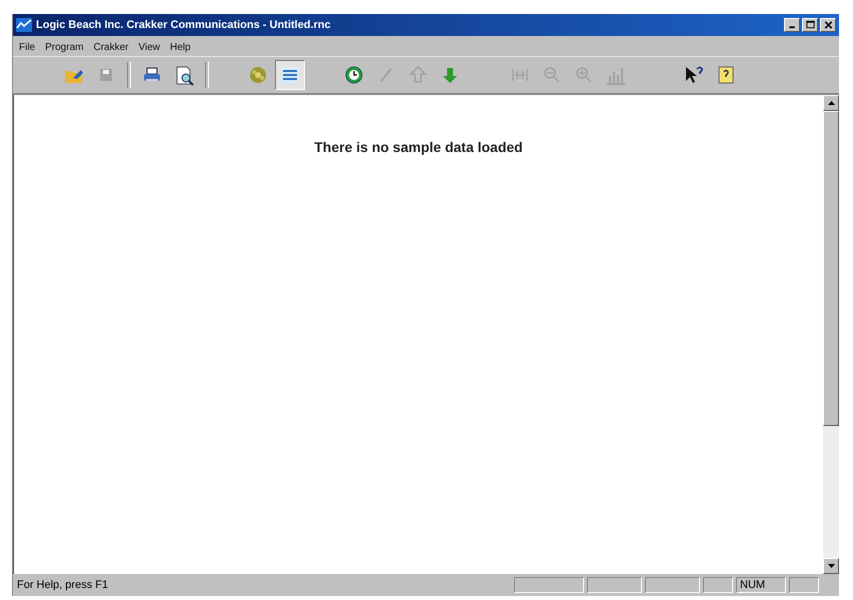 This screenshot has height=600, width=853. Describe the element at coordinates (418, 147) in the screenshot. I see `empty-message: There is no sample data loaded` at that location.